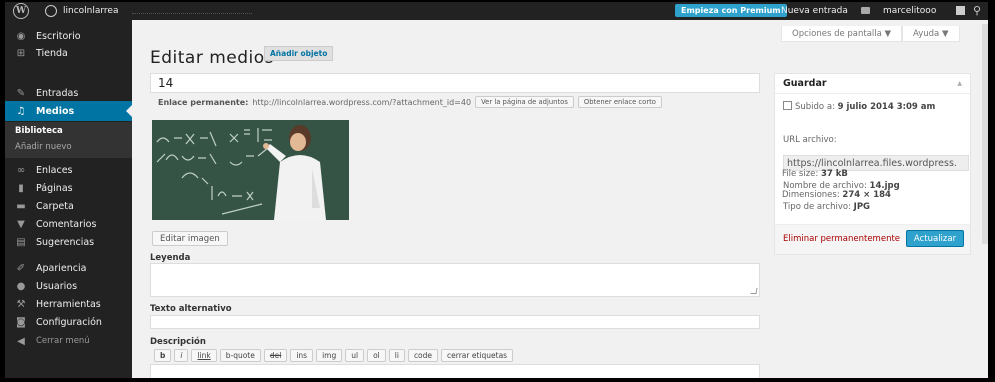  I want to click on screen-options-tab: Opciones de pantalla ▼, so click(842, 34).